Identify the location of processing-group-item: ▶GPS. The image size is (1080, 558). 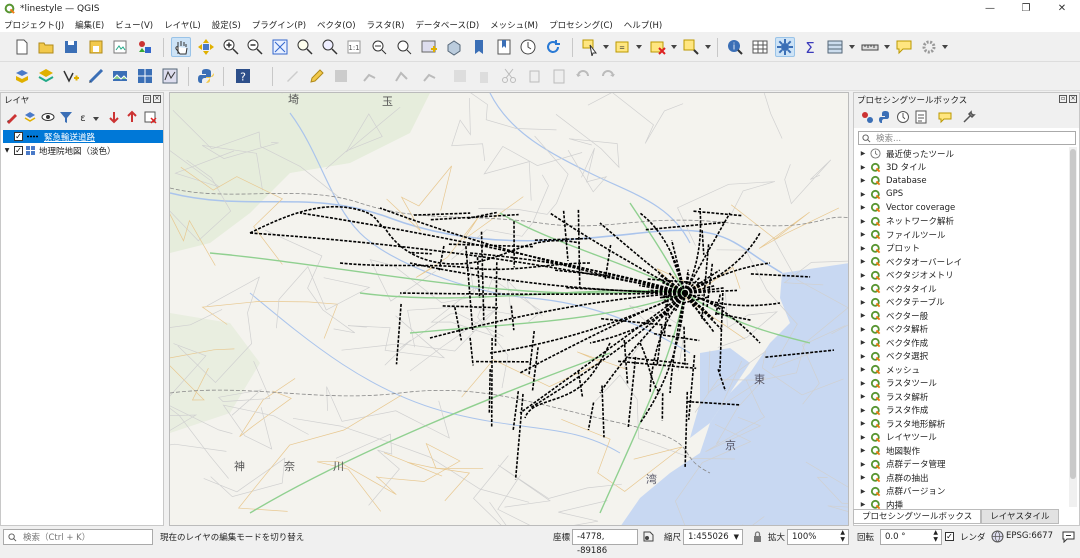
(963, 195).